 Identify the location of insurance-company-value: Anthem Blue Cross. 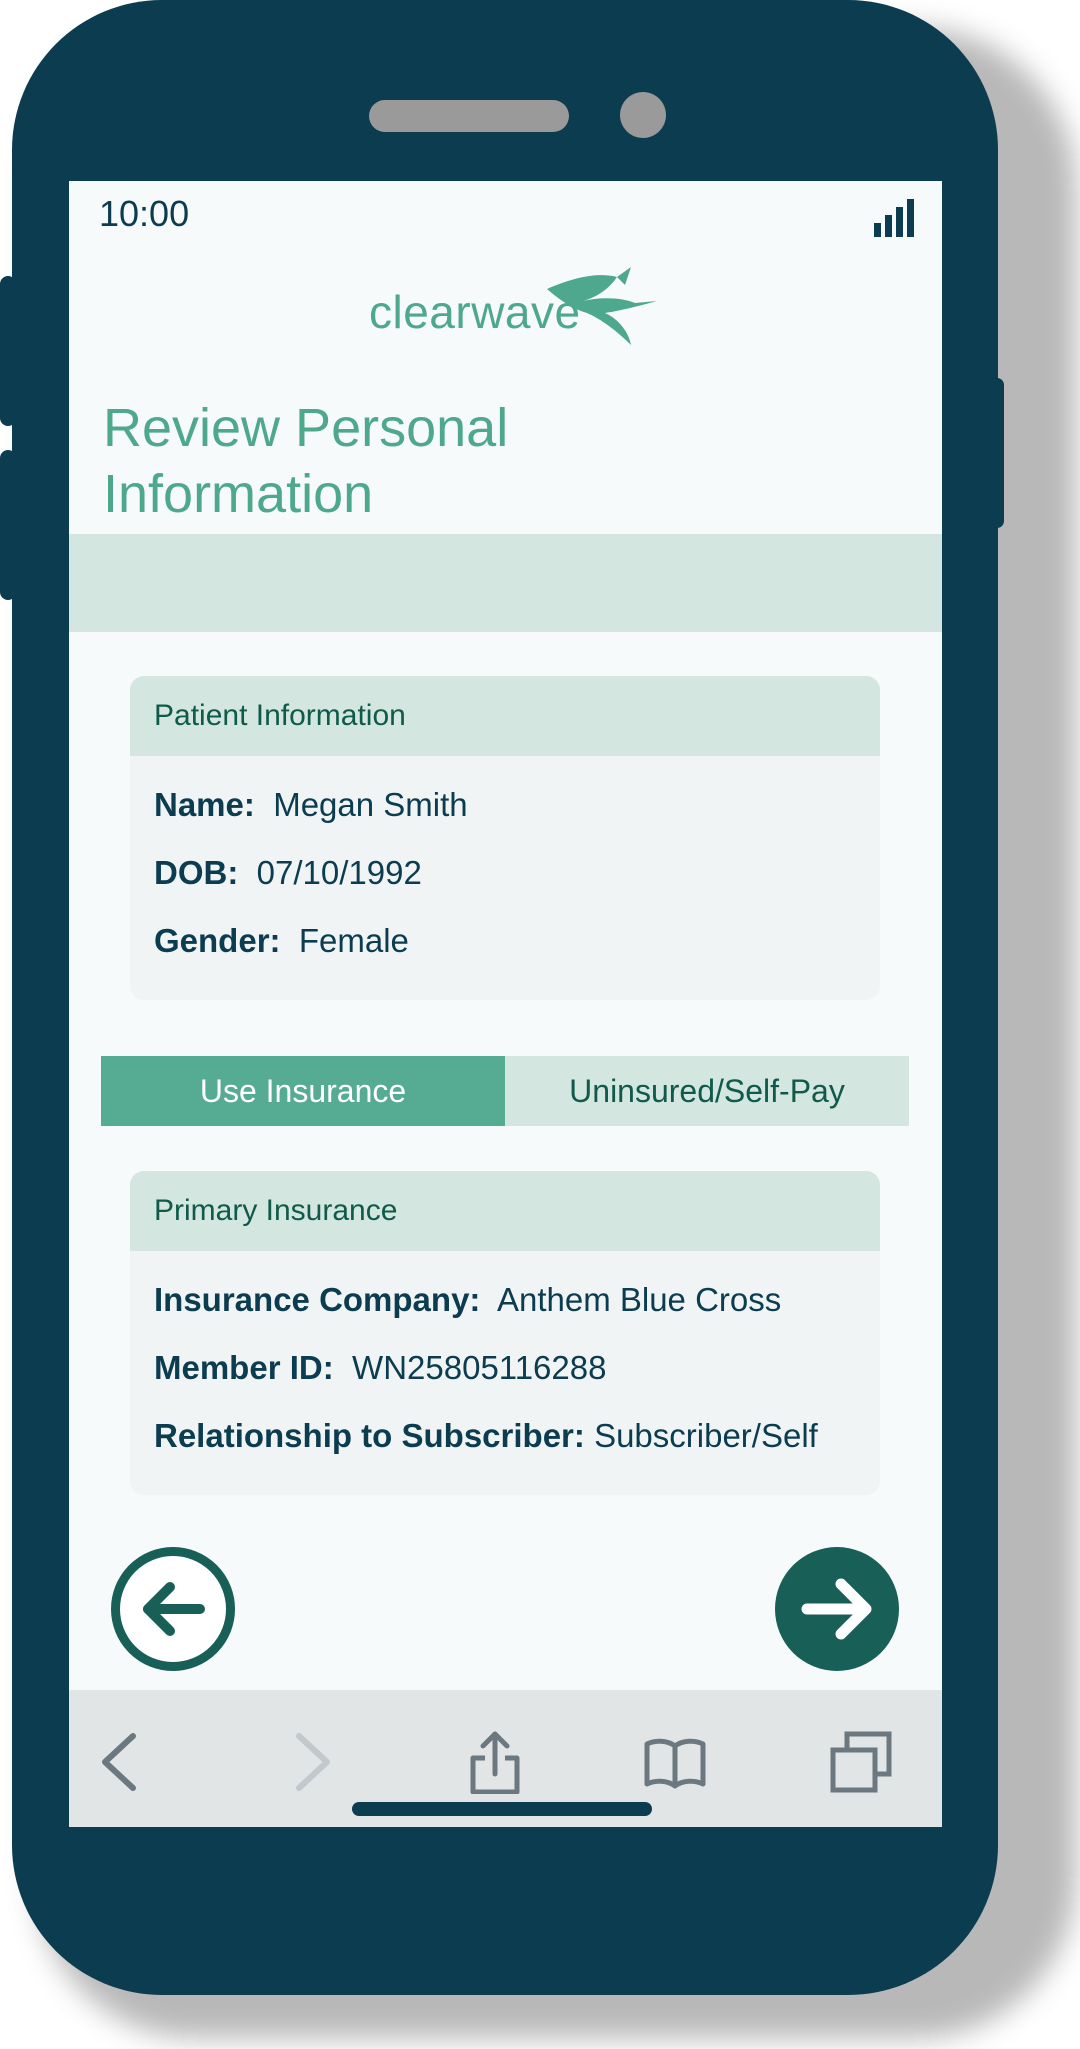
(639, 1299).